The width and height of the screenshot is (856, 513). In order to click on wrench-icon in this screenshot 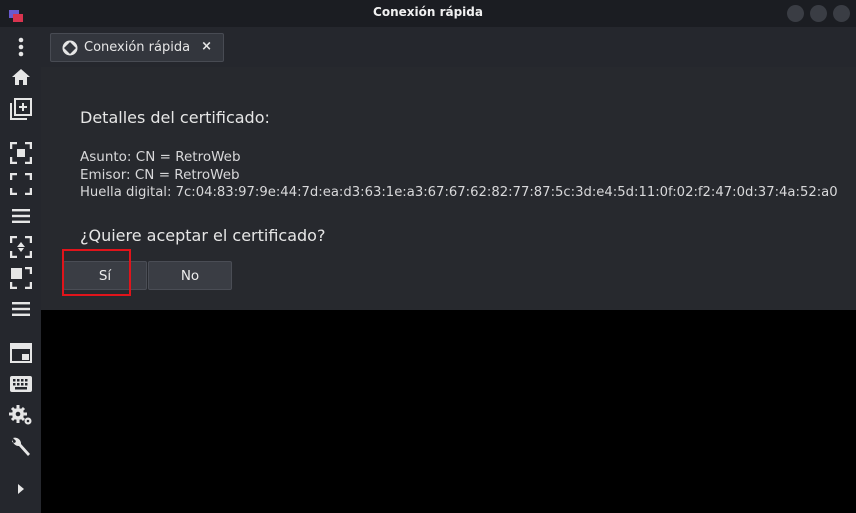, I will do `click(21, 447)`.